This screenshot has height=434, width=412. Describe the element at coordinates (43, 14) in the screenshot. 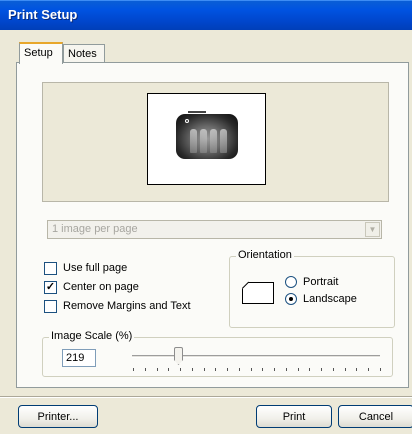

I see `window-title: Print Setup` at that location.